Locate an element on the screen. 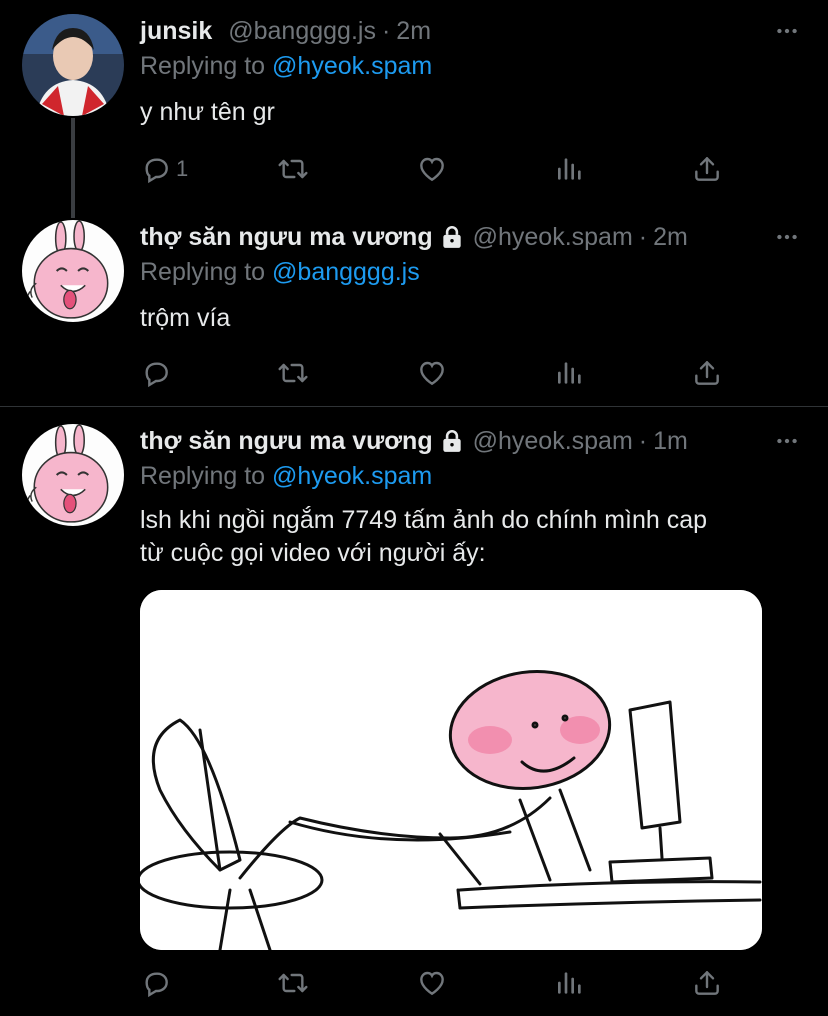  reply-button: 1 is located at coordinates (164, 169).